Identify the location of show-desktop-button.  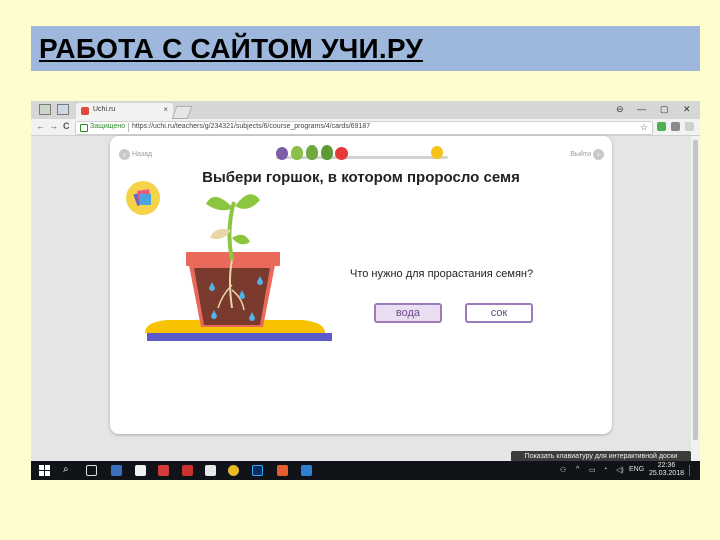
(692, 470).